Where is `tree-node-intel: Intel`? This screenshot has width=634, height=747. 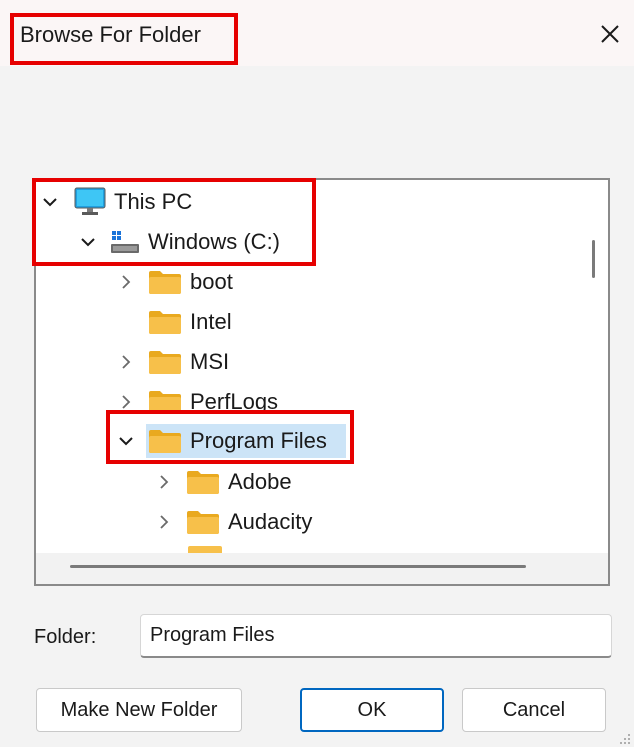
tree-node-intel: Intel is located at coordinates (174, 322).